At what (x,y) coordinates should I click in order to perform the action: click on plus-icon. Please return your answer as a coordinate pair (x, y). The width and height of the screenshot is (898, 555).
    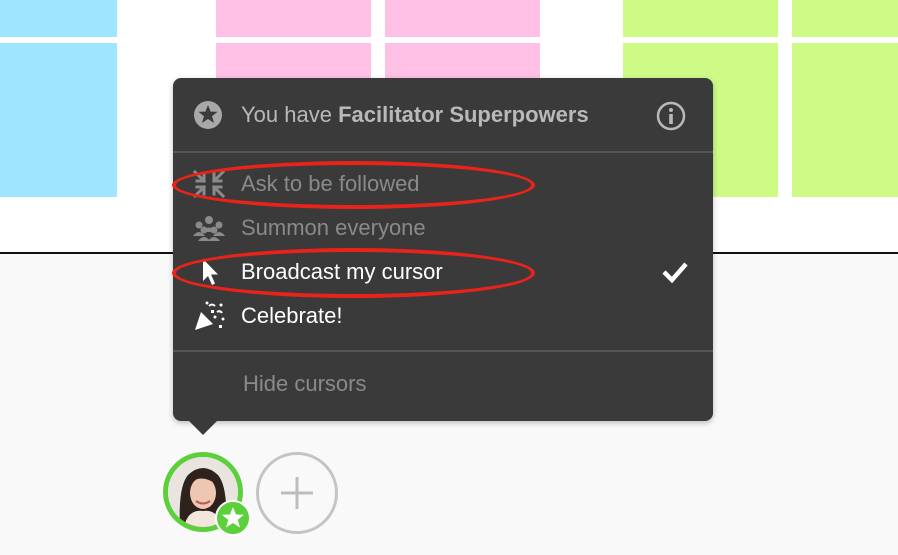
    Looking at the image, I should click on (297, 493).